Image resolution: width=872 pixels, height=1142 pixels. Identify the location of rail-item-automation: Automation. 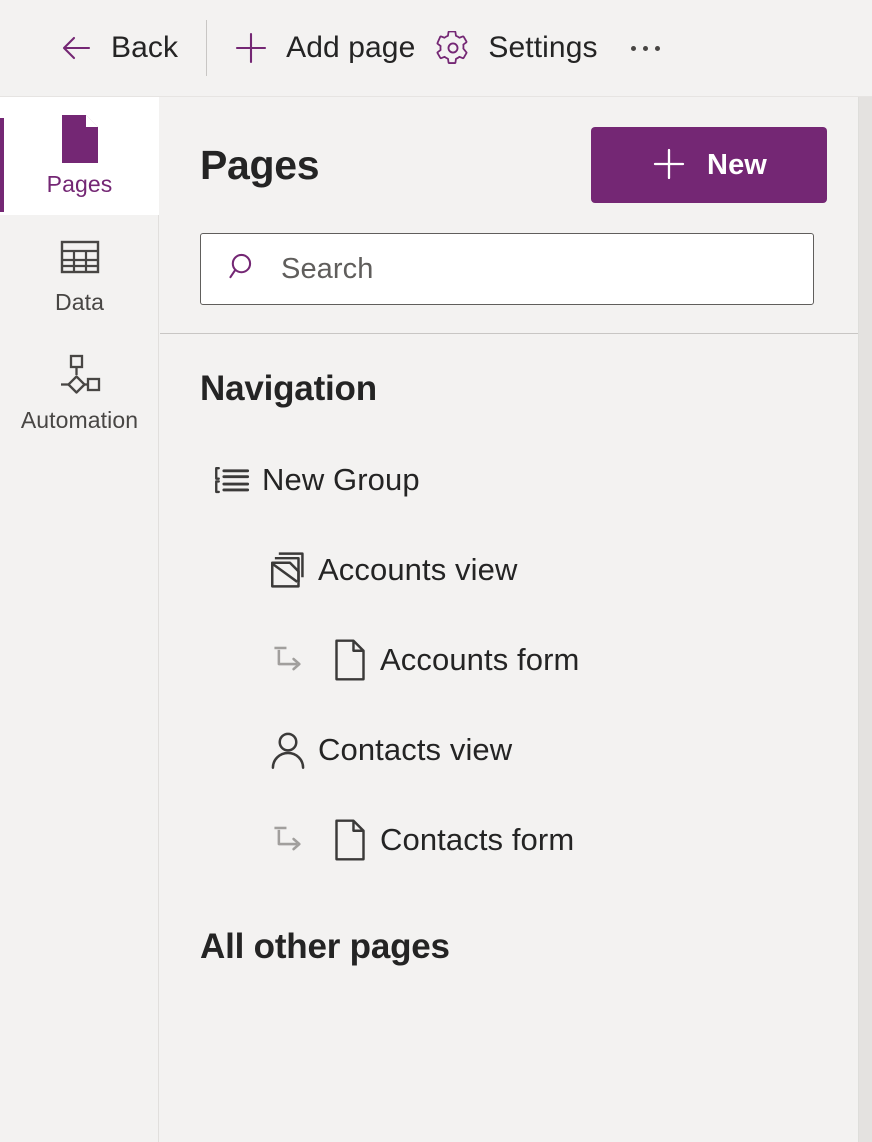
(79, 392).